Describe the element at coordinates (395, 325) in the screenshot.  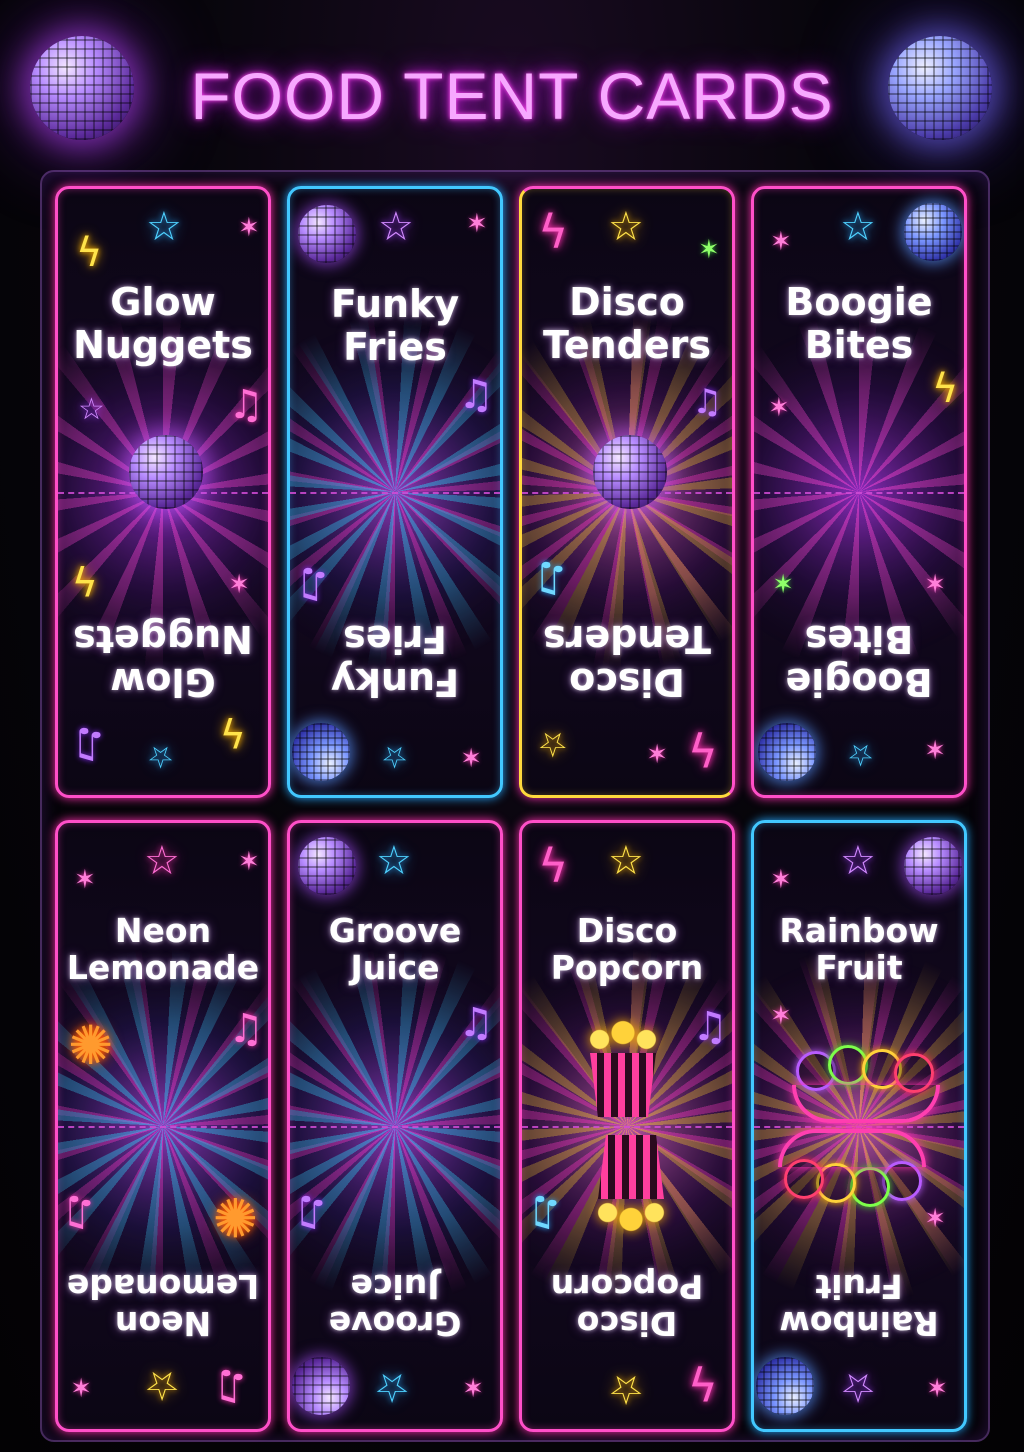
I see `food-name: Funky Fries` at that location.